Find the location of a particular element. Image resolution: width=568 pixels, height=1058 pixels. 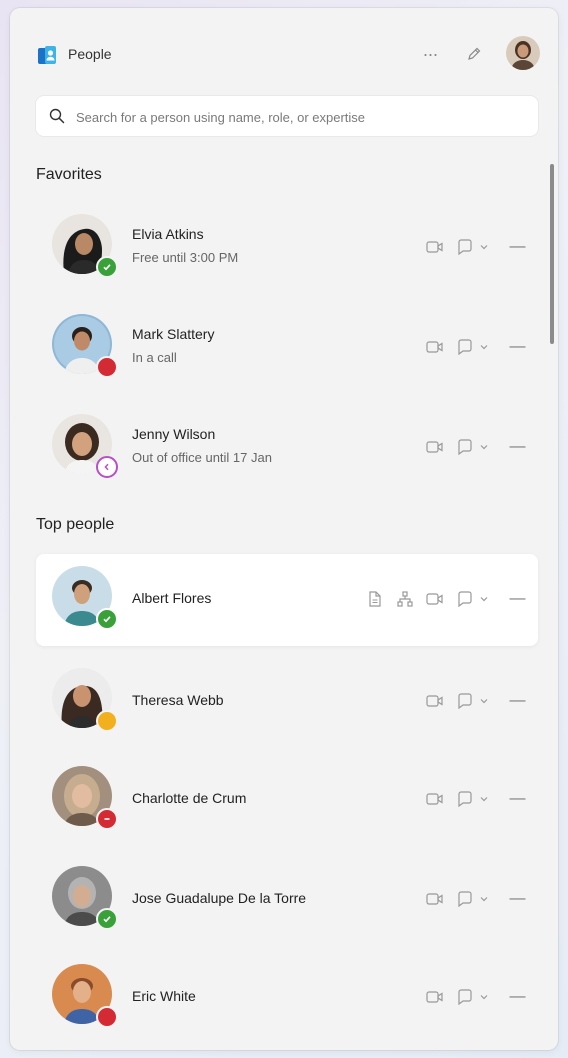

scrollbar-thumb is located at coordinates (552, 254).